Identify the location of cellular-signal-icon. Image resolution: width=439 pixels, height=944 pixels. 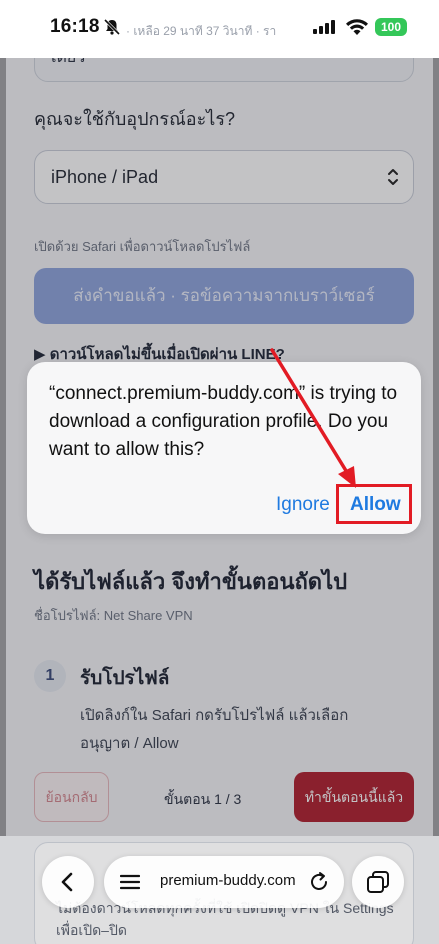
(324, 27).